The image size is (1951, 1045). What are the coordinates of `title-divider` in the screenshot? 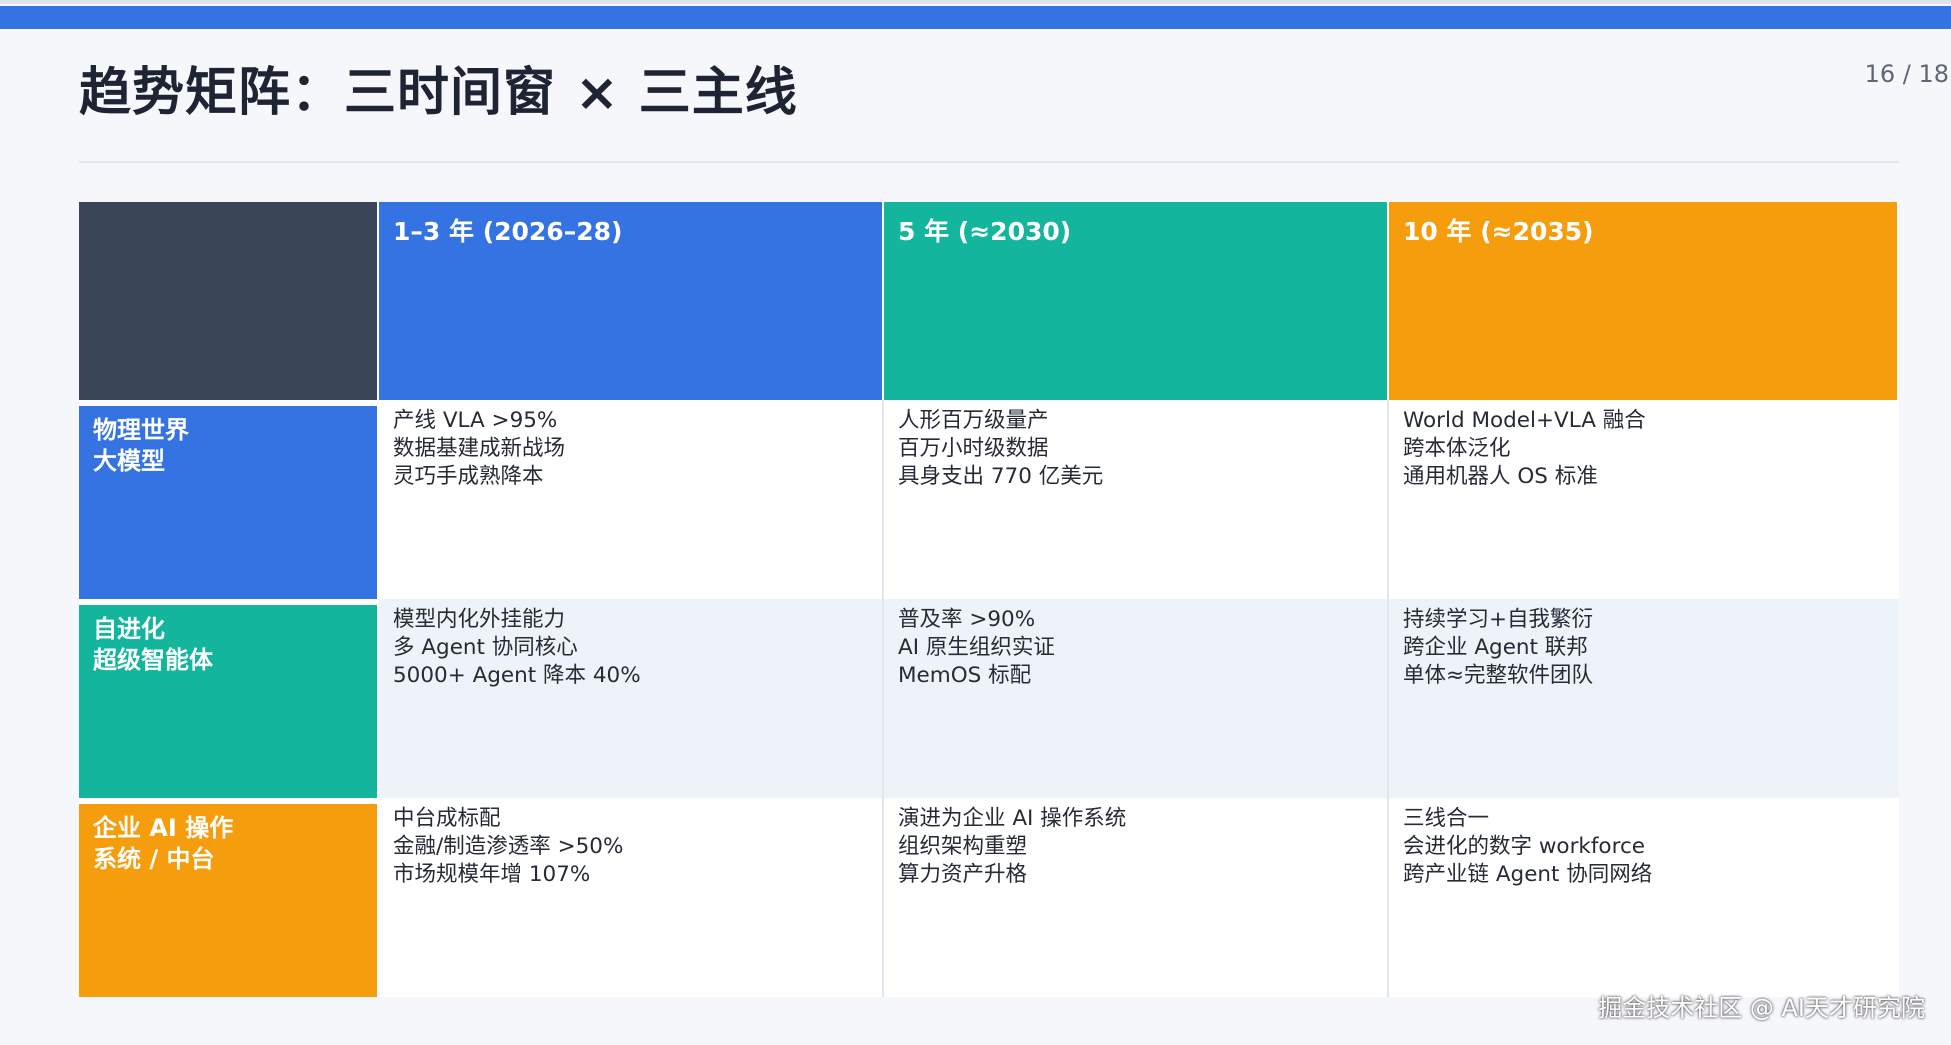 It's located at (989, 162).